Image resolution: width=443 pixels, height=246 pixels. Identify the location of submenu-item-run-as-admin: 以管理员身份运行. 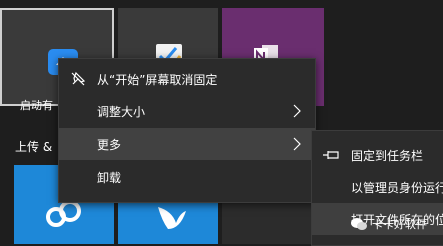
(377, 187).